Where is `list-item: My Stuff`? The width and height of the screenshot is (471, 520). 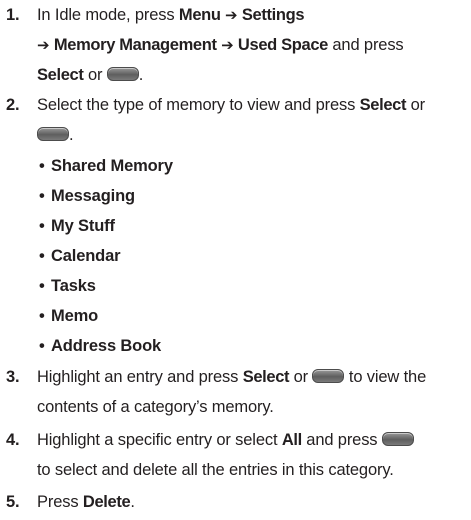
list-item: My Stuff is located at coordinates (106, 226).